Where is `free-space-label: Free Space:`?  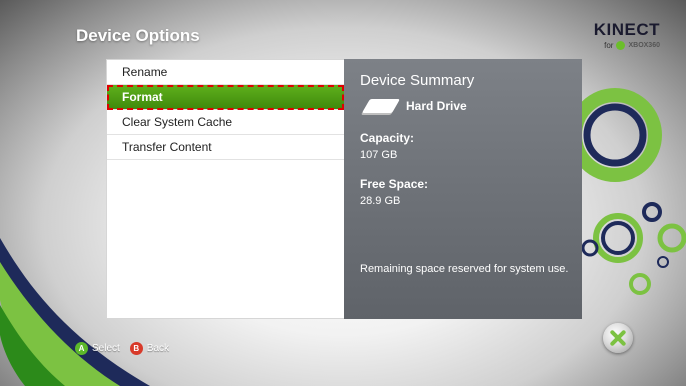 free-space-label: Free Space: is located at coordinates (394, 184).